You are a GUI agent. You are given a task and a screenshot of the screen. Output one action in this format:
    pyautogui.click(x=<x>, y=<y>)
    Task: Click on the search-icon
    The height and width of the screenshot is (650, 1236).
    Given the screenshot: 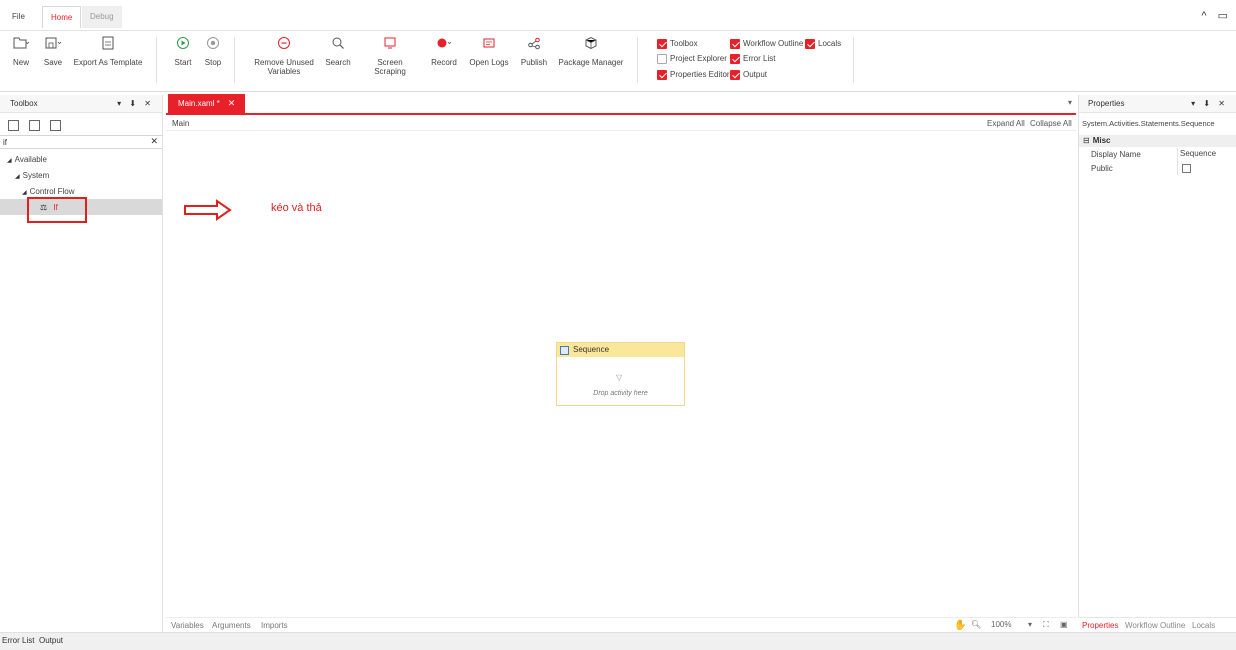 What is the action you would take?
    pyautogui.click(x=338, y=45)
    